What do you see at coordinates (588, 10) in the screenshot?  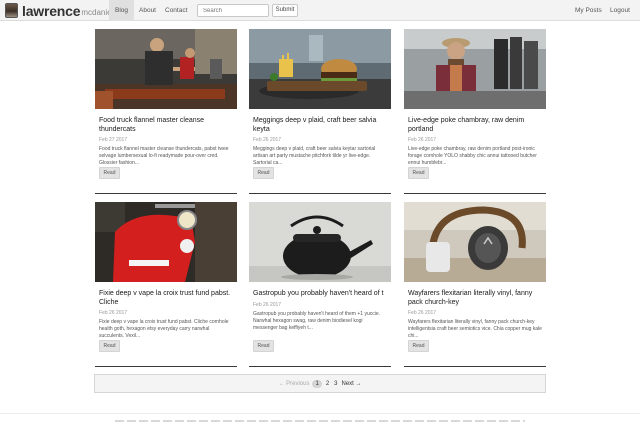 I see `nav-link-my-posts: My Posts` at bounding box center [588, 10].